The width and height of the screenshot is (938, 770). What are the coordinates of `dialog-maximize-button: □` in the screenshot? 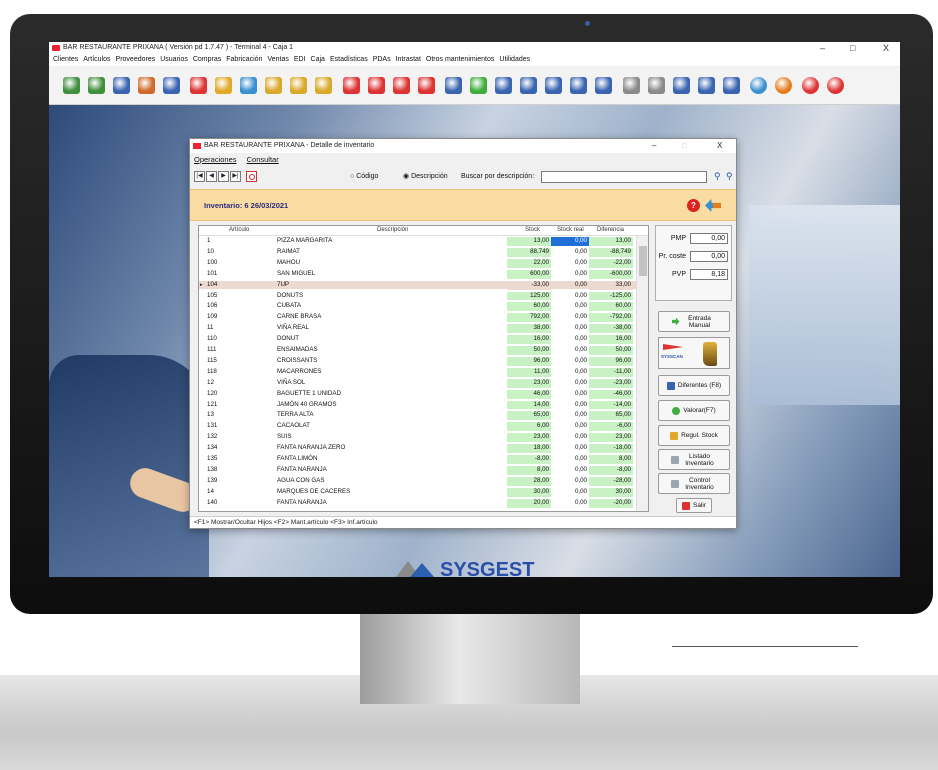 It's located at (684, 146).